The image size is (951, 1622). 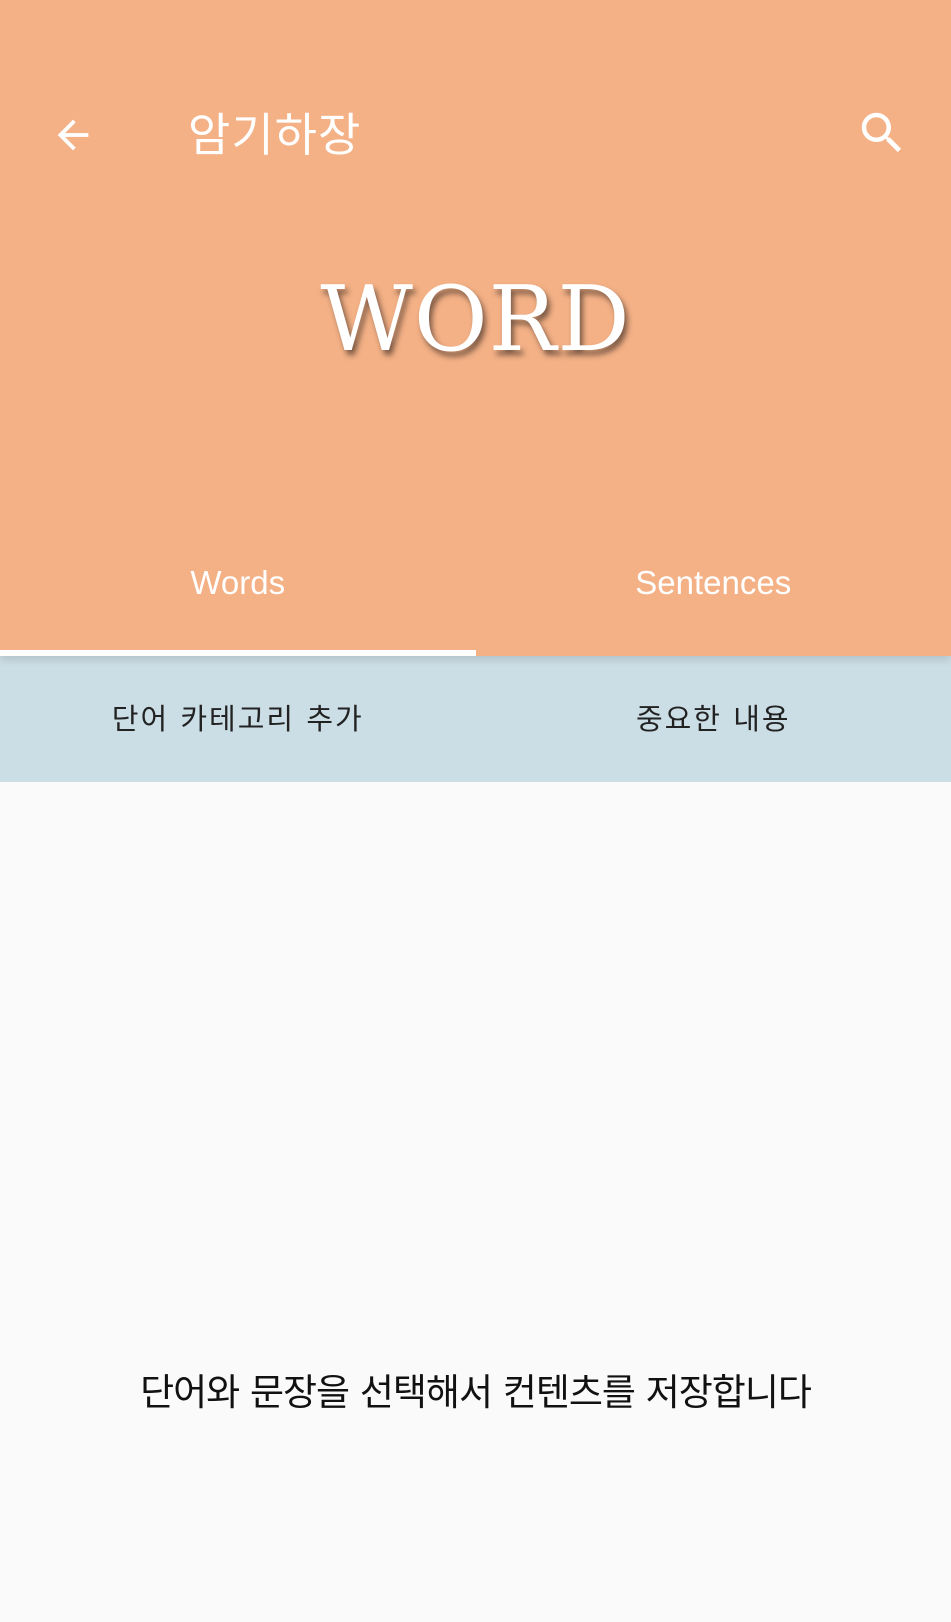 I want to click on back-button, so click(x=73, y=135).